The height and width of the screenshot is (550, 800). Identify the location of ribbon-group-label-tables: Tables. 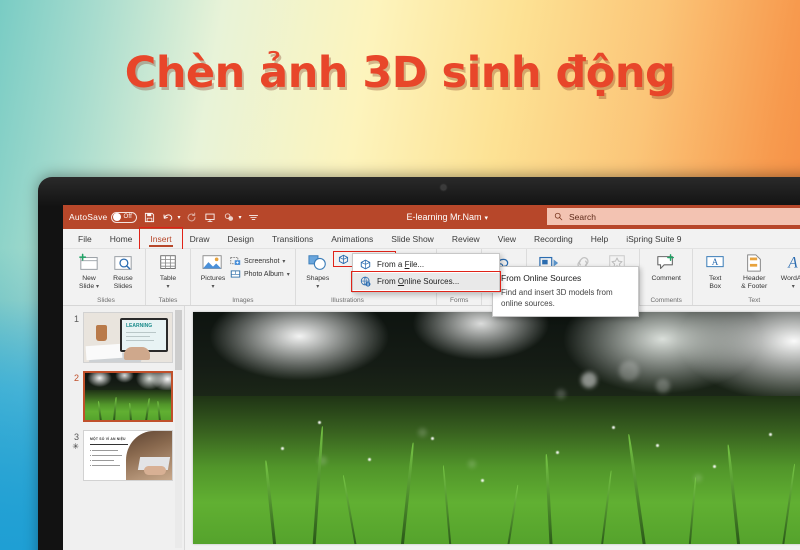
(168, 300).